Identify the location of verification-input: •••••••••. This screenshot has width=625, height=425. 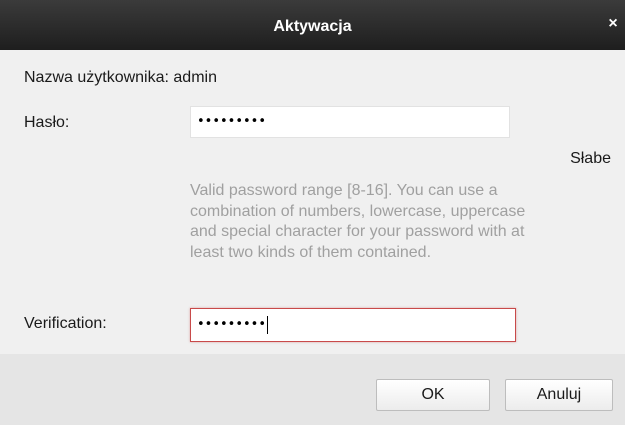
(353, 325).